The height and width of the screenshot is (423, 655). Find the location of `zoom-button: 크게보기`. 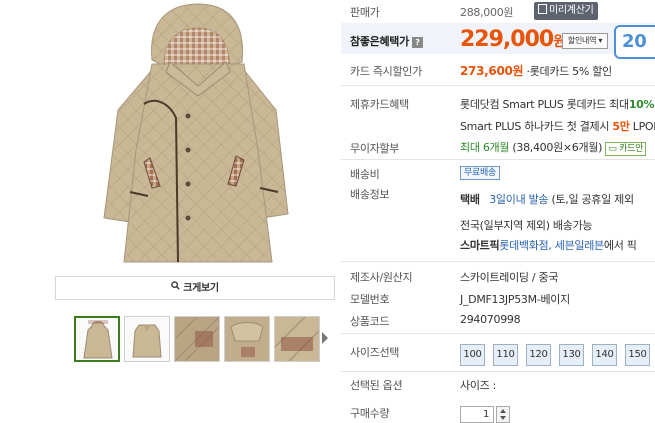

zoom-button: 크게보기 is located at coordinates (195, 288).